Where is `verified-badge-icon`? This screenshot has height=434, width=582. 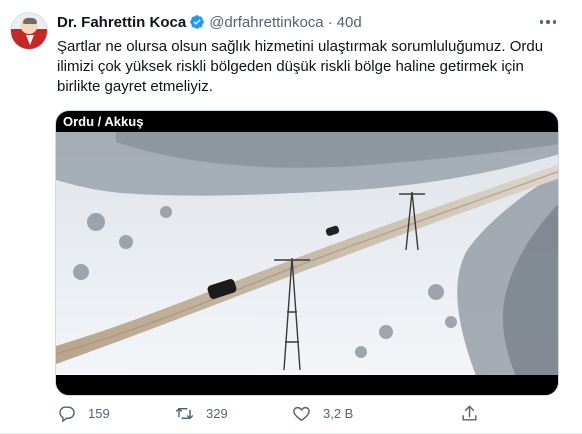
verified-badge-icon is located at coordinates (197, 22).